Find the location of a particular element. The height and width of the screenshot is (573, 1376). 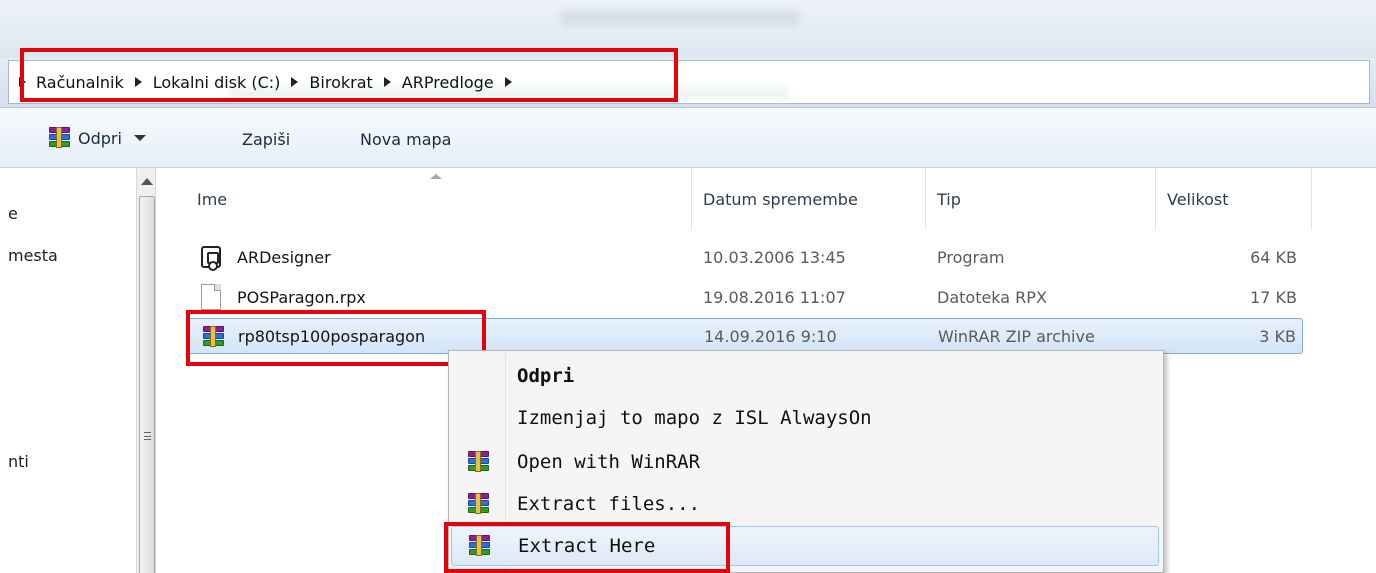

menu-item-label: Open with WinRAR is located at coordinates (609, 462).